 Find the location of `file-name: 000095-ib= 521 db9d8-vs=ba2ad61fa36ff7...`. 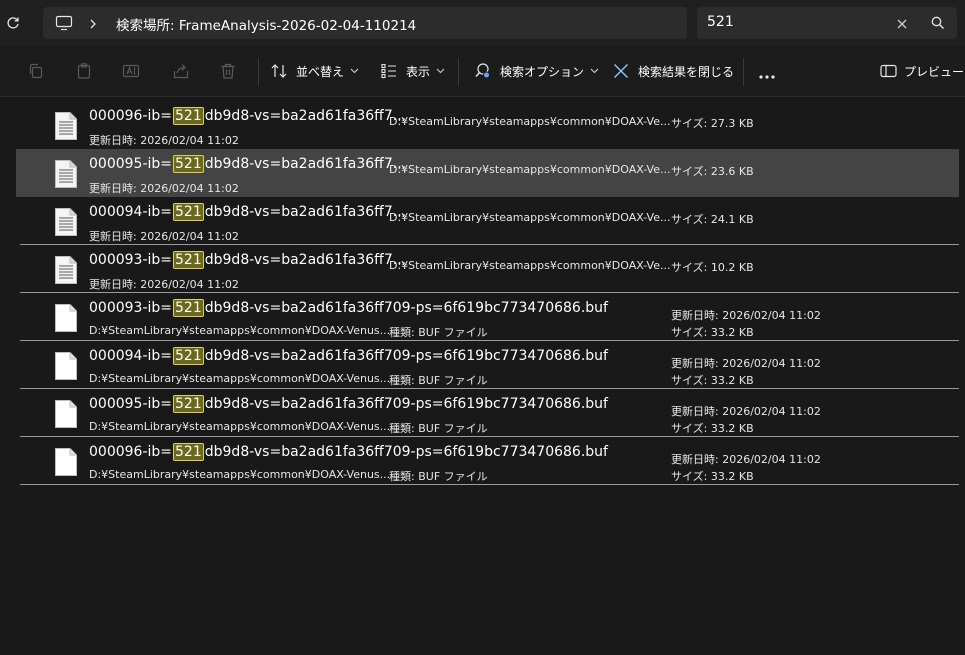

file-name: 000095-ib= 521 db9d8-vs=ba2ad61fa36ff7... is located at coordinates (248, 164).